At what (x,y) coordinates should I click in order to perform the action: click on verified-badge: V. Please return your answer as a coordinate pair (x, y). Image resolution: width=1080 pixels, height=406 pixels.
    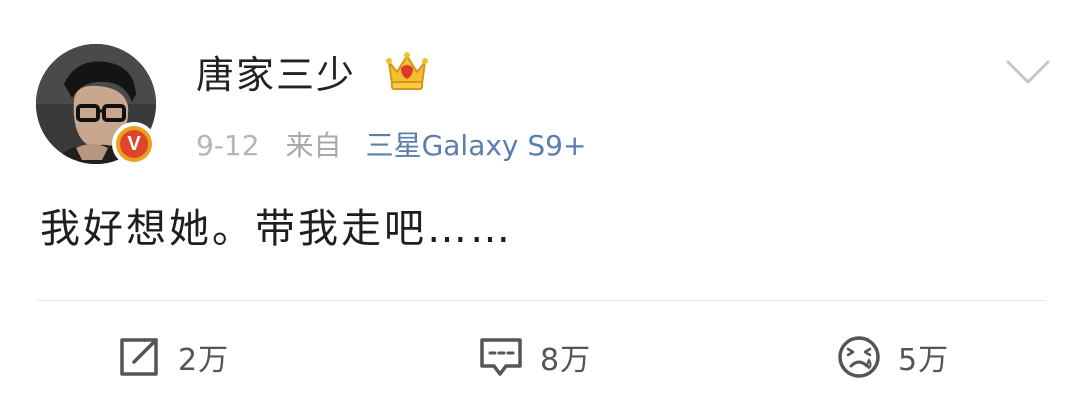
    Looking at the image, I should click on (134, 144).